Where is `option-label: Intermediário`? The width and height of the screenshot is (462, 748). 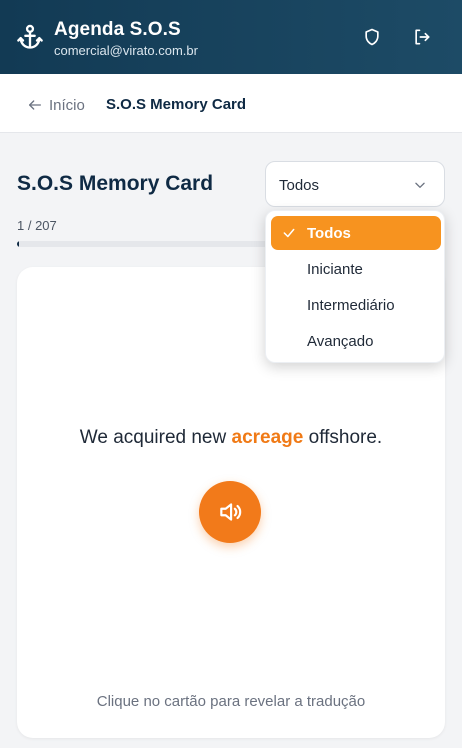
option-label: Intermediário is located at coordinates (351, 305).